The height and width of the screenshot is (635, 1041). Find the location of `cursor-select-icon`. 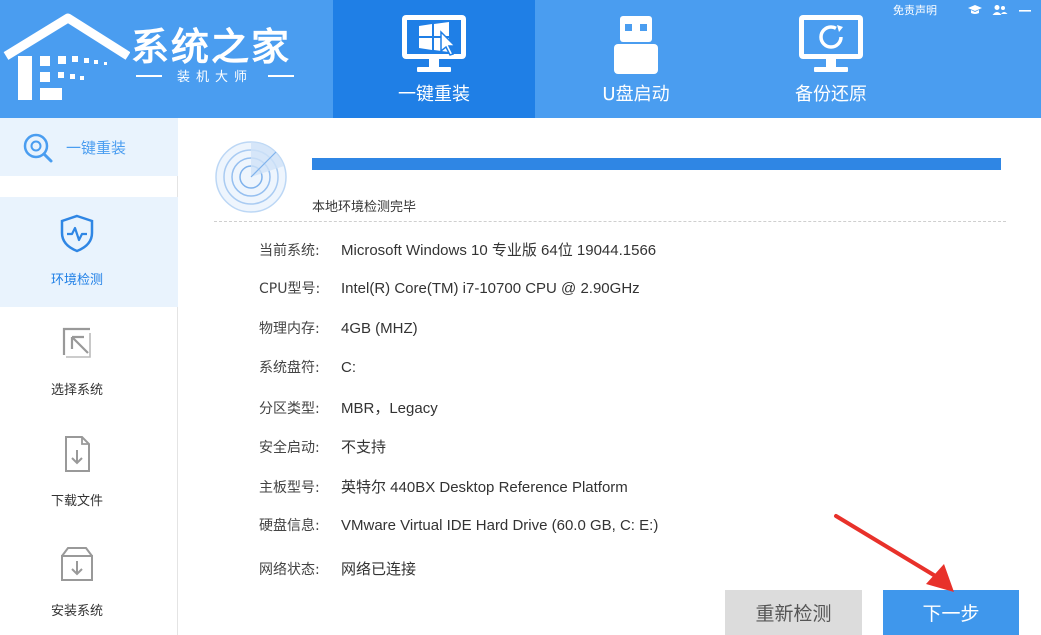

cursor-select-icon is located at coordinates (76, 342).